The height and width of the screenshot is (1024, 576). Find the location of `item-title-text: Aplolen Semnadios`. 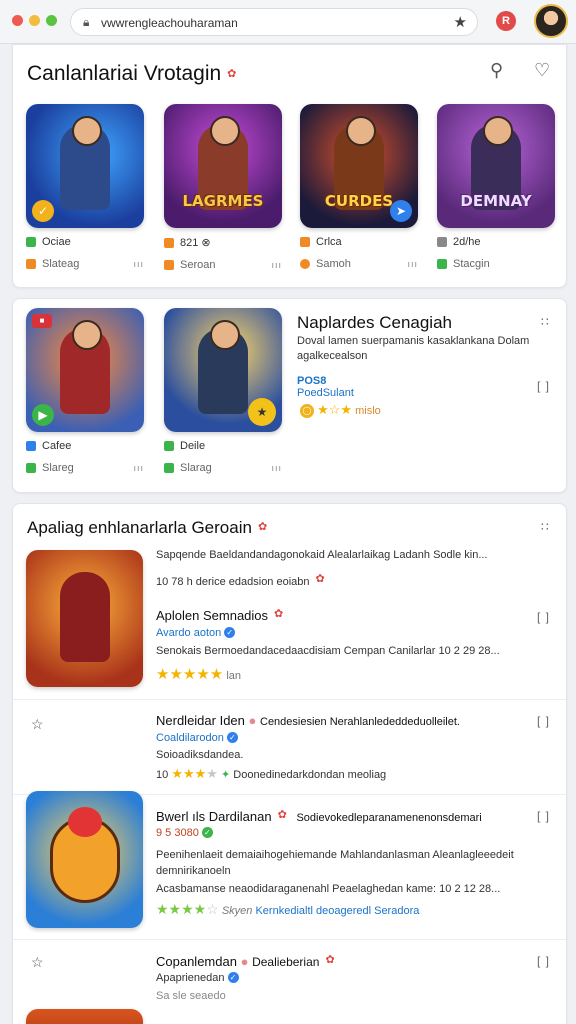

item-title-text: Aplolen Semnadios is located at coordinates (212, 615).